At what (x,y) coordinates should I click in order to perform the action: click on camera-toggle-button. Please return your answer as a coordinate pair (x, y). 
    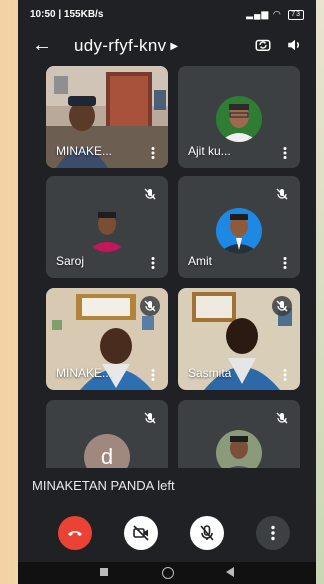
    Looking at the image, I should click on (141, 533).